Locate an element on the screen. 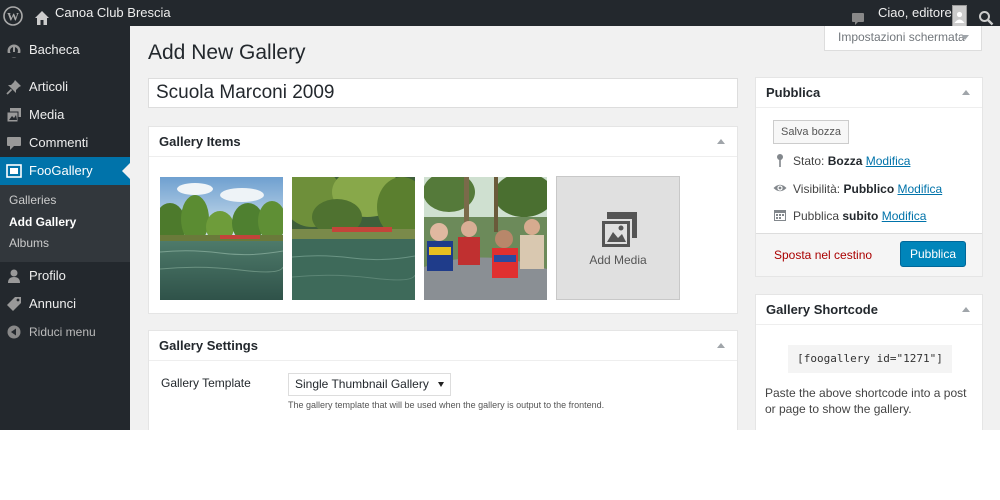  gallery-template-label: Gallery Template is located at coordinates (206, 383).